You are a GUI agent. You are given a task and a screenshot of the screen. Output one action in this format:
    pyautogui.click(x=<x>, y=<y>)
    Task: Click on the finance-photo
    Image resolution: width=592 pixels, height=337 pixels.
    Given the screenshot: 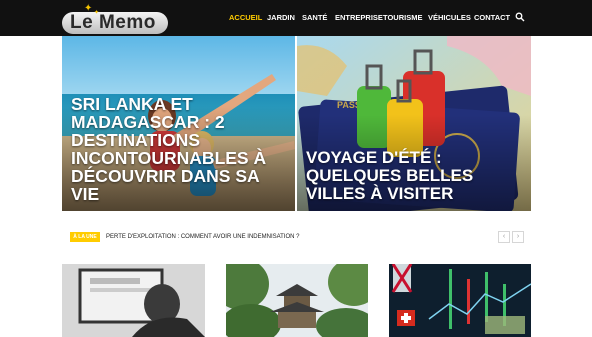 What is the action you would take?
    pyautogui.click(x=460, y=300)
    